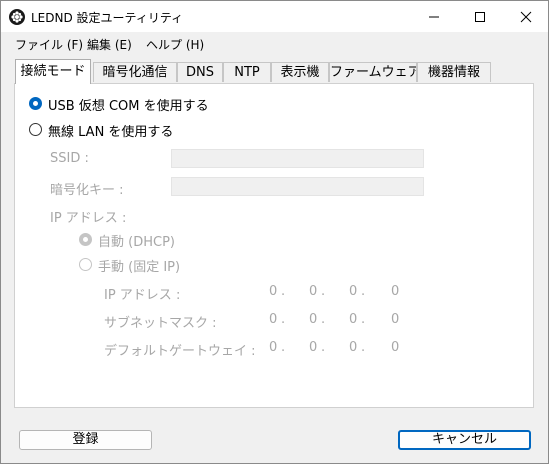  Describe the element at coordinates (49, 44) in the screenshot. I see `menu-file: ファイル (F)` at that location.